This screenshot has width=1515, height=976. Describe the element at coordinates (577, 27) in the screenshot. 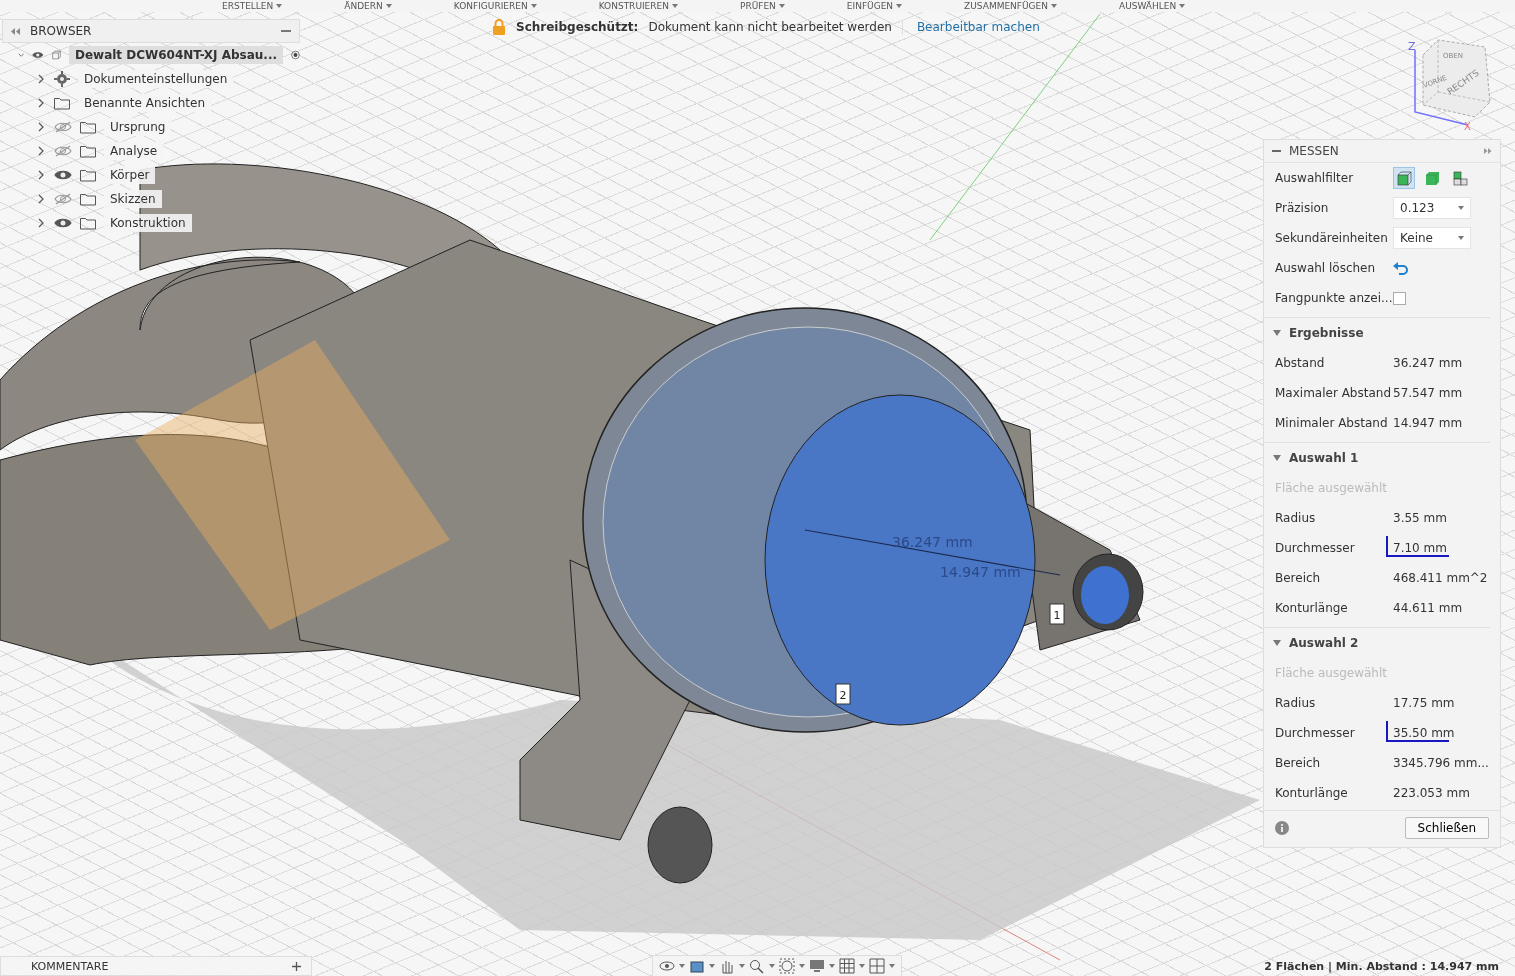

I see `readonly-title: Schreibgeschützt:` at that location.